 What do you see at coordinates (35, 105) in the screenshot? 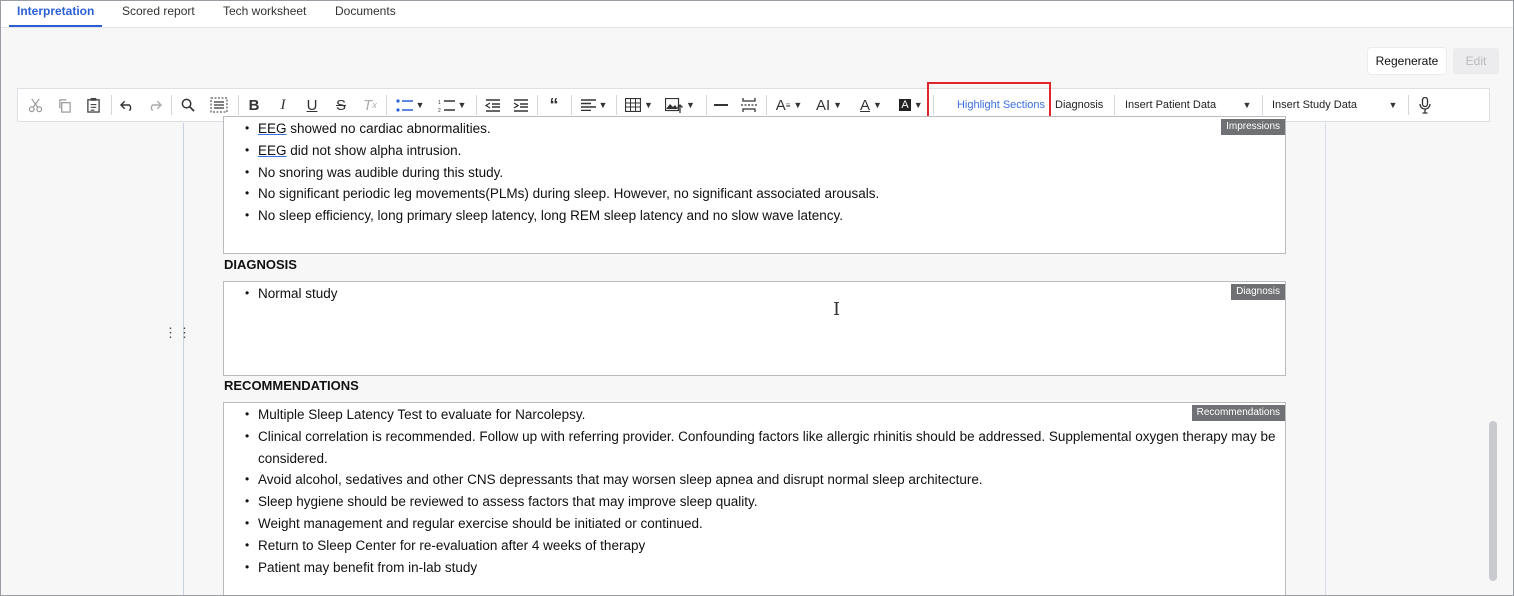
I see `cut-icon` at bounding box center [35, 105].